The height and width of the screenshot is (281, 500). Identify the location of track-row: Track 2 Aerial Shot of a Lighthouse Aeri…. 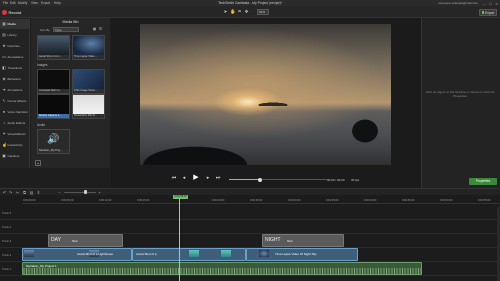
(248, 255).